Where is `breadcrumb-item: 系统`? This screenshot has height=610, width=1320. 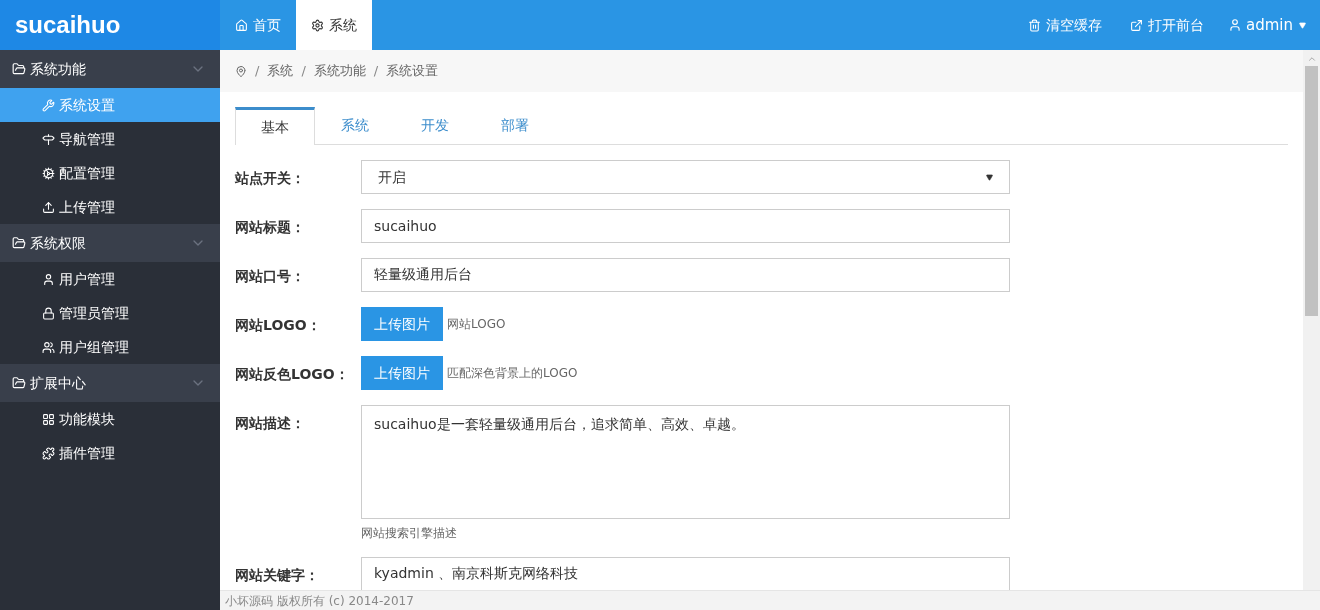 breadcrumb-item: 系统 is located at coordinates (280, 71).